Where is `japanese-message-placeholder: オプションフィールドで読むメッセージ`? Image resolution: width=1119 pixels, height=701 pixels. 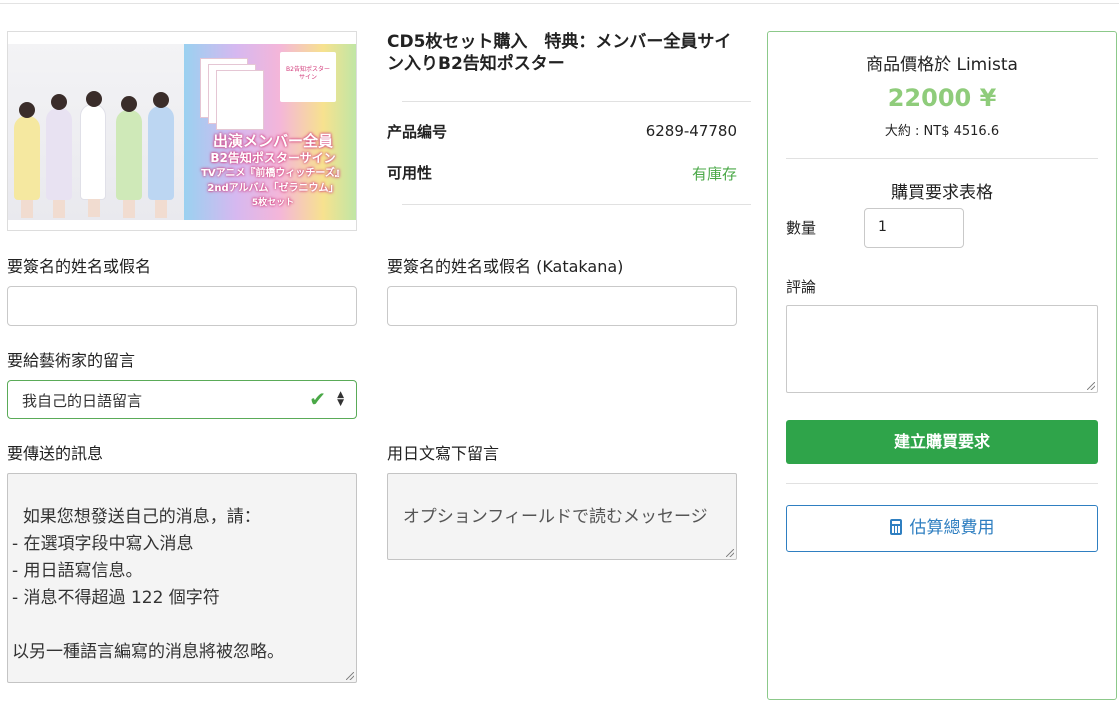 japanese-message-placeholder: オプションフィールドで読むメッセージ is located at coordinates (555, 517).